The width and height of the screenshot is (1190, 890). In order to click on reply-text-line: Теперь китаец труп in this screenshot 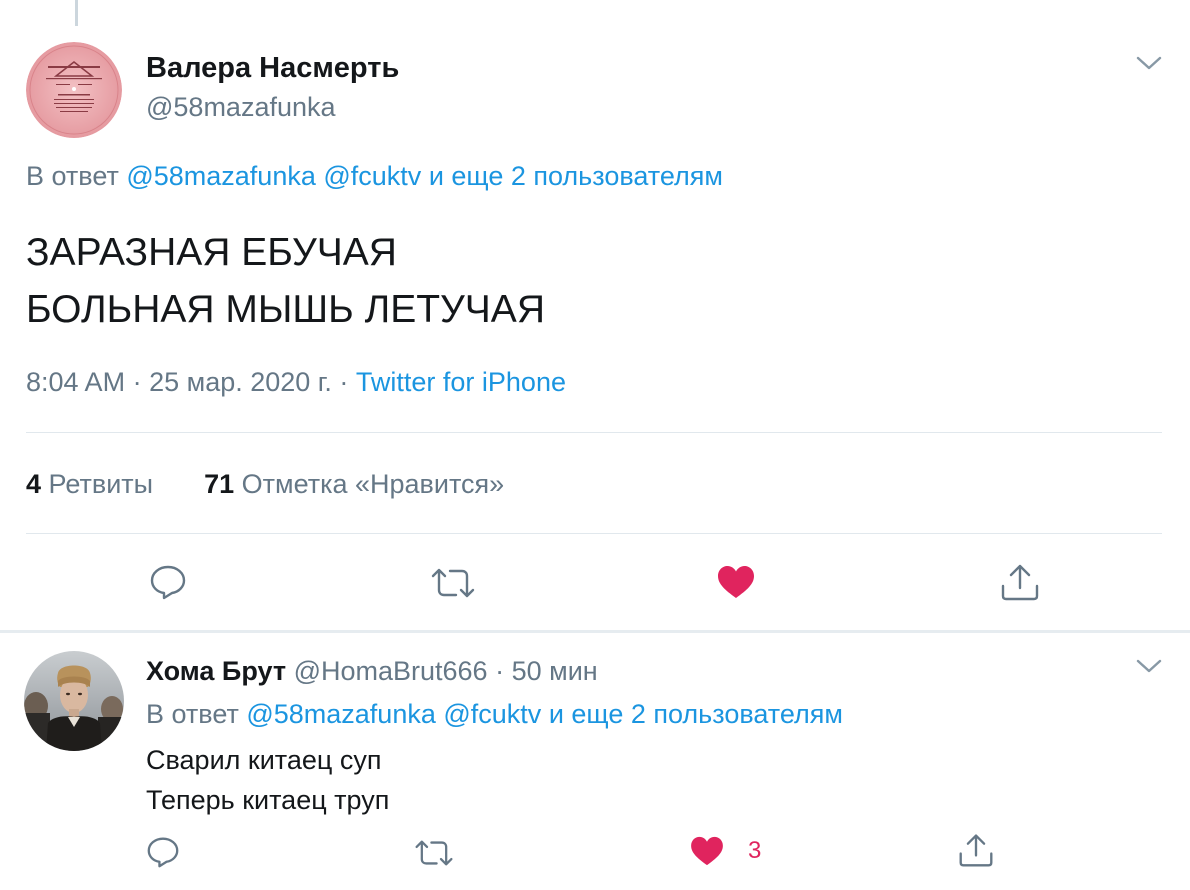, I will do `click(268, 800)`.